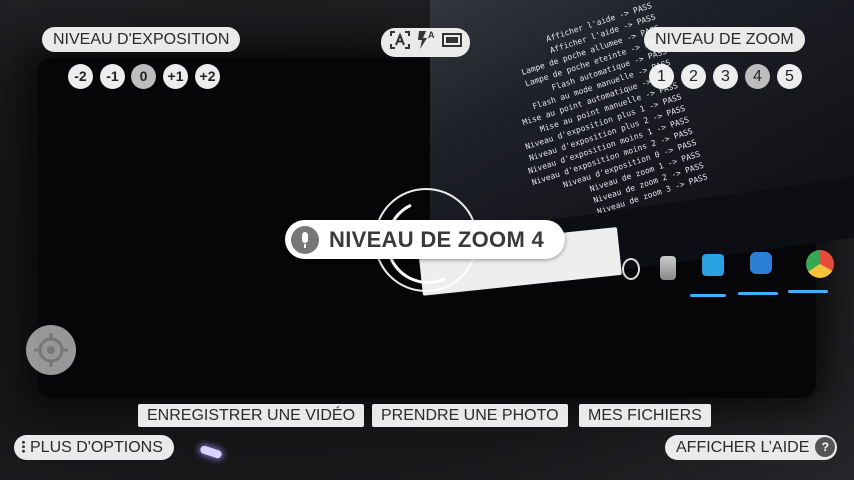  What do you see at coordinates (211, 452) in the screenshot?
I see `light-glare` at bounding box center [211, 452].